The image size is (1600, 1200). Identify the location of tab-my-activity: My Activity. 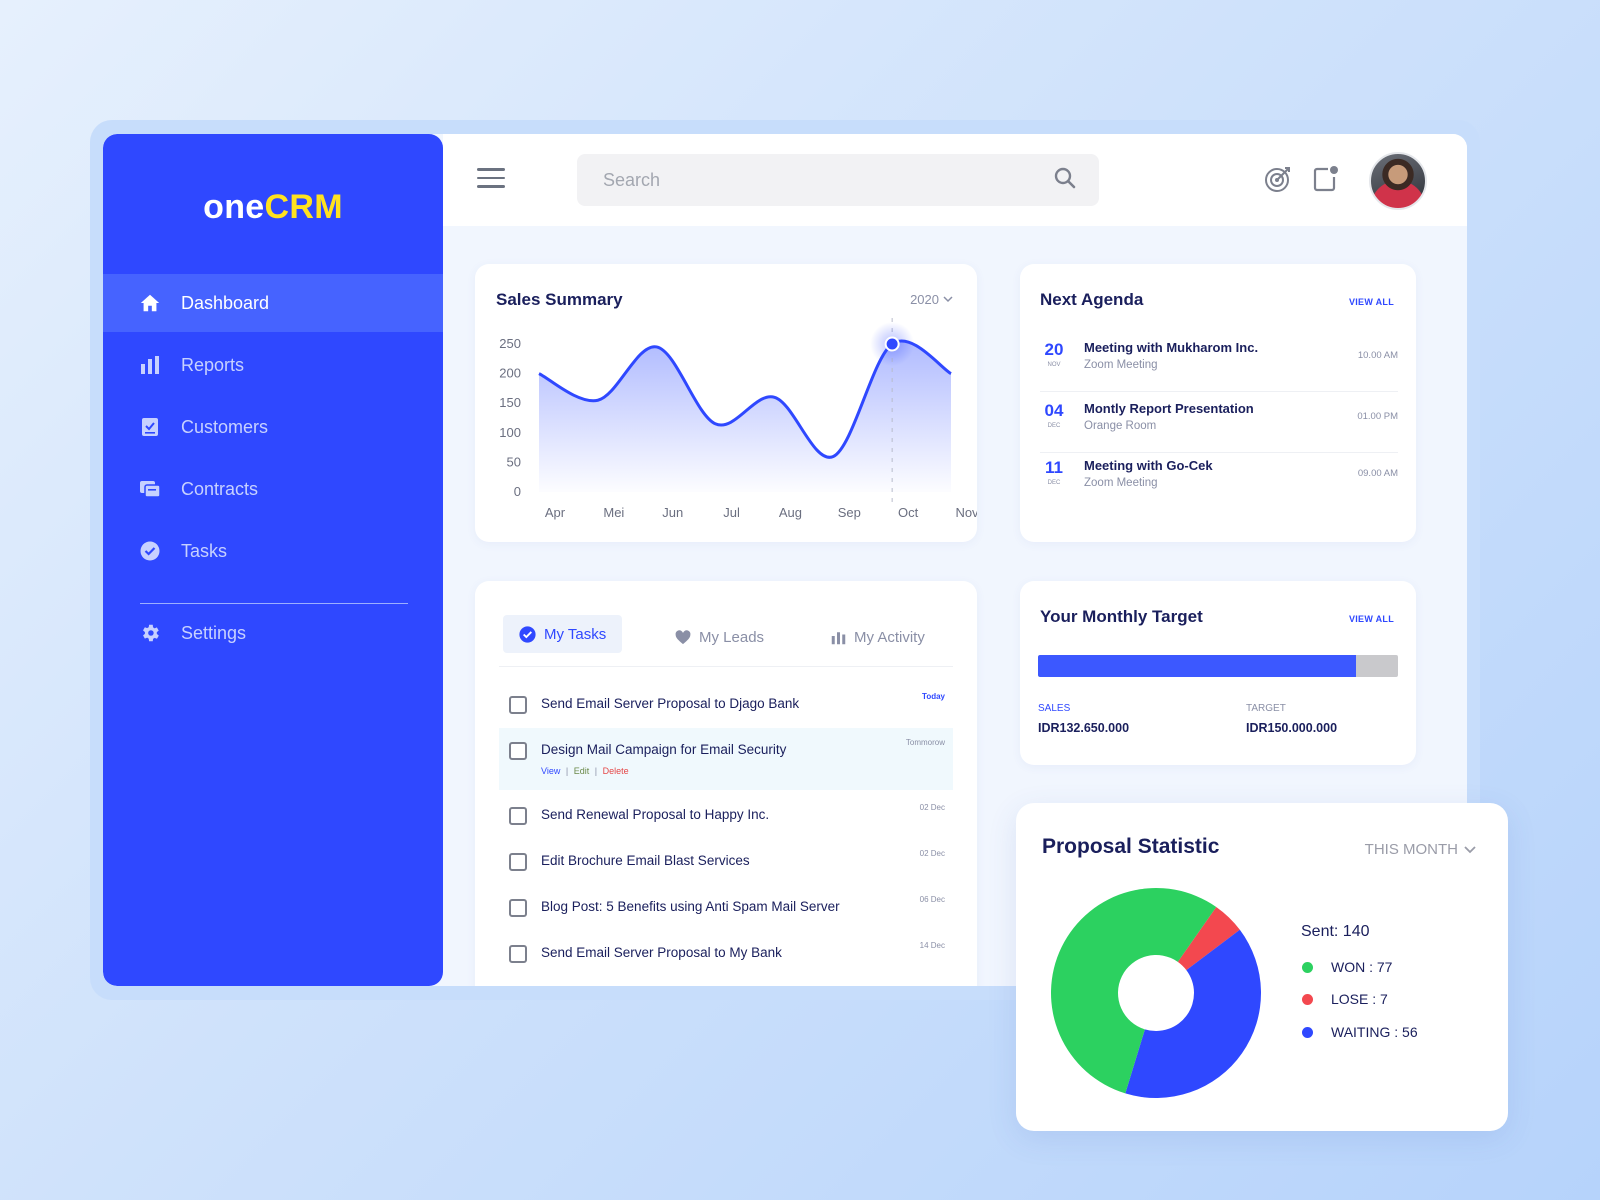
(878, 637).